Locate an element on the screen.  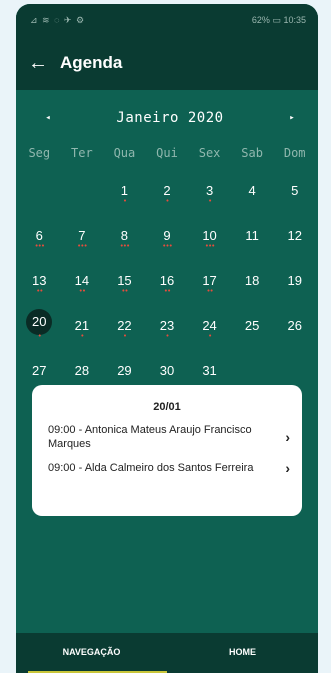
weekday-label: Dom is located at coordinates (294, 153).